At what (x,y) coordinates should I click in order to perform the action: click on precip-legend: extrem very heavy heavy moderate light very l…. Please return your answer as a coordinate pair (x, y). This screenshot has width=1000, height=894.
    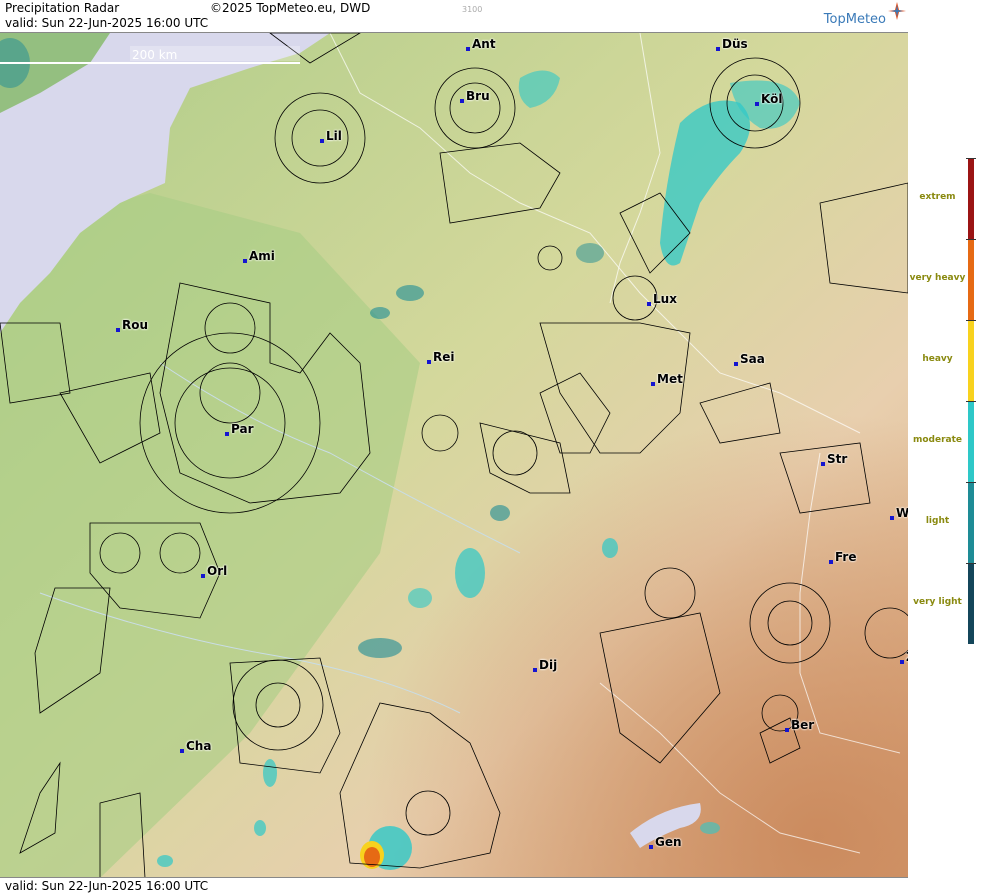
    Looking at the image, I should click on (954, 446).